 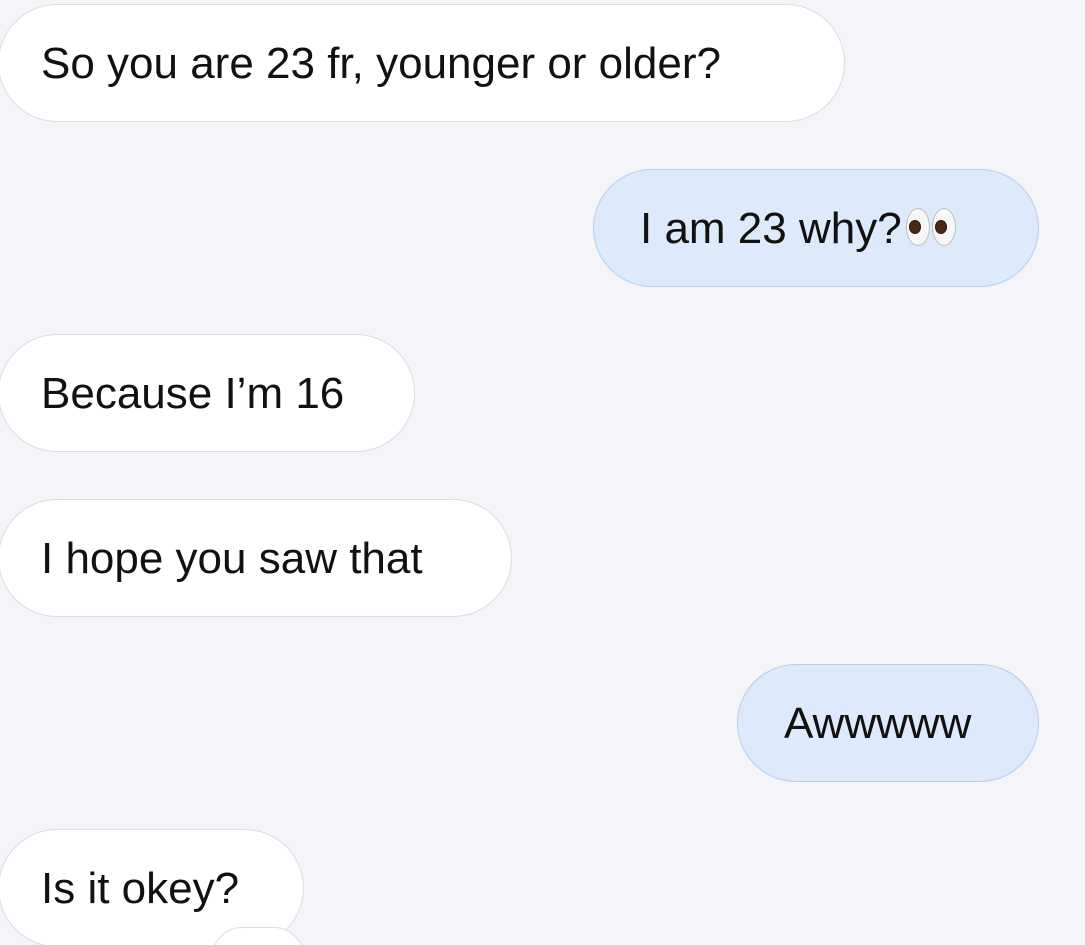 I want to click on incoming-message-bubble: Because I’m 16, so click(x=207, y=393).